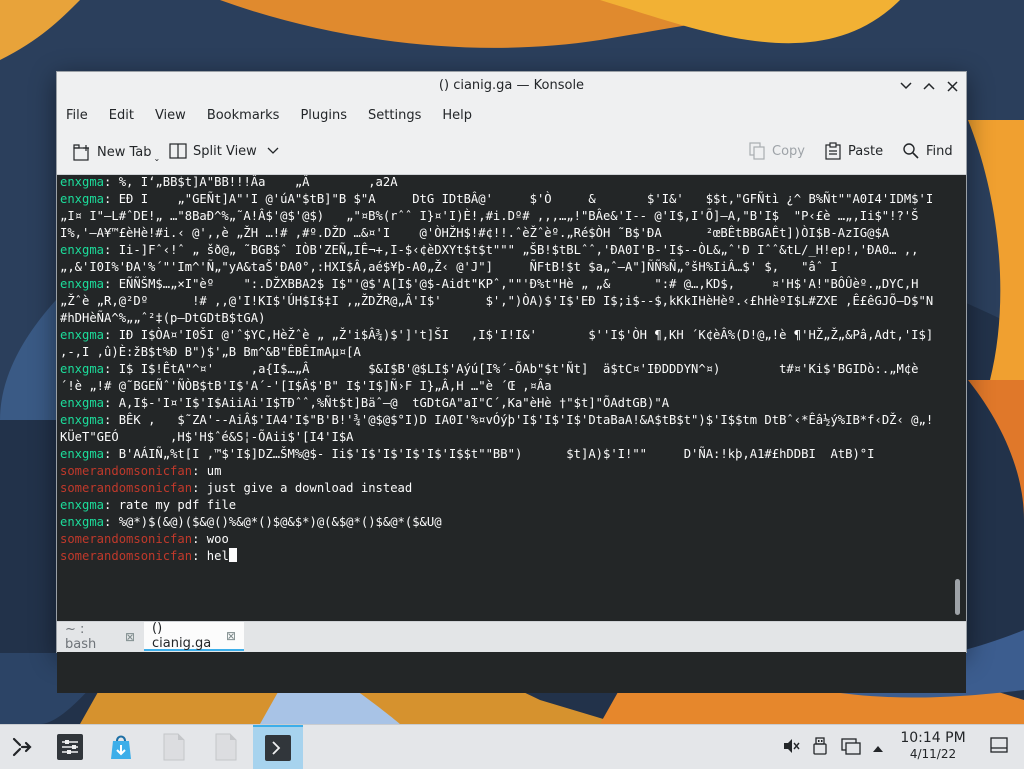 The width and height of the screenshot is (1024, 769). I want to click on find-label: Find, so click(939, 151).